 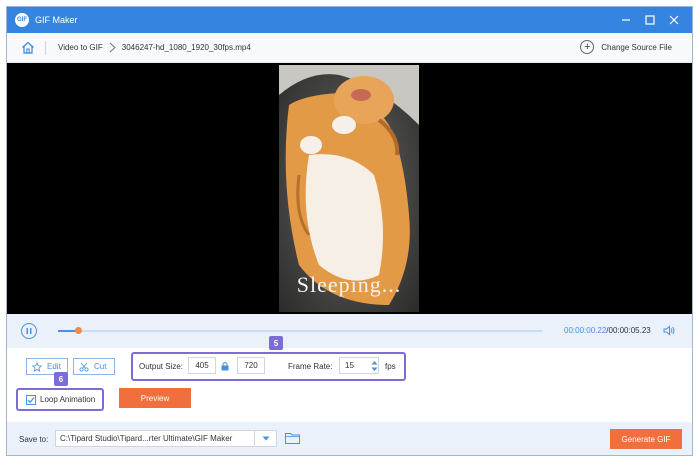 What do you see at coordinates (84, 367) in the screenshot?
I see `scissors-icon` at bounding box center [84, 367].